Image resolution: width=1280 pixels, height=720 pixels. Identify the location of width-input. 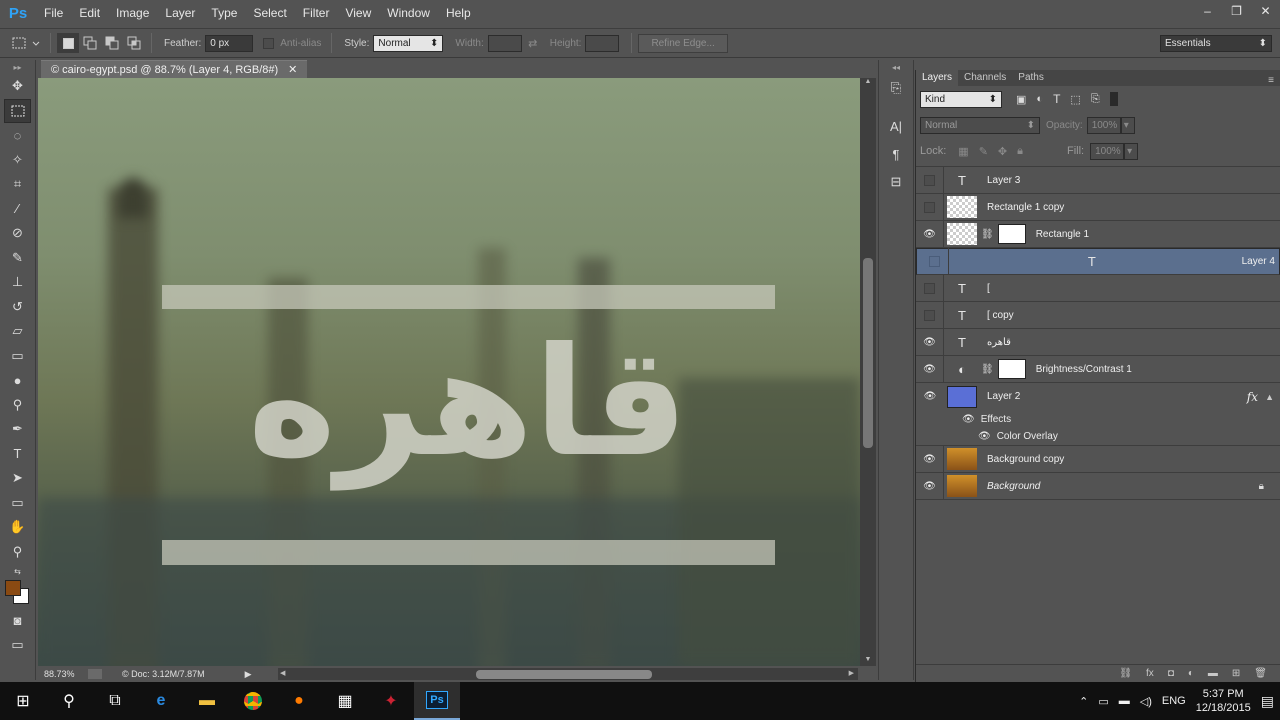
(504, 43).